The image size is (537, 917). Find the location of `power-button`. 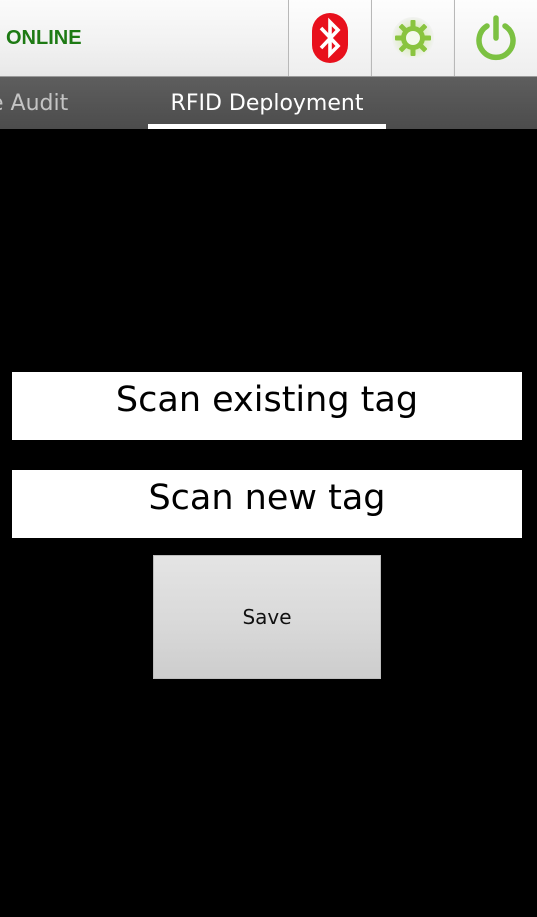

power-button is located at coordinates (495, 38).